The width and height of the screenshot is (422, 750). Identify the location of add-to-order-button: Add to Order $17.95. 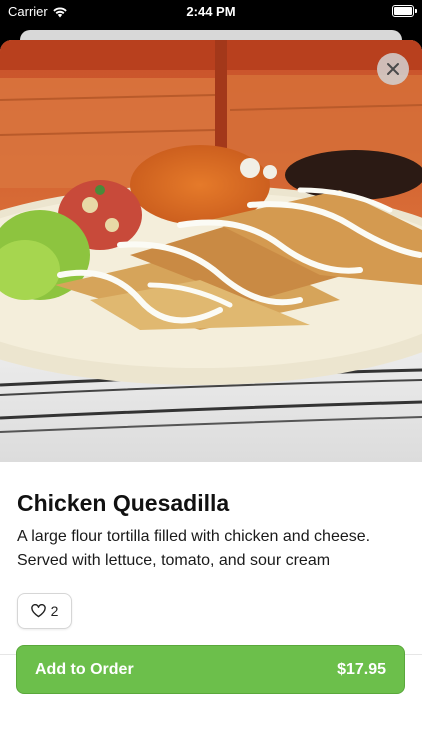
(210, 669).